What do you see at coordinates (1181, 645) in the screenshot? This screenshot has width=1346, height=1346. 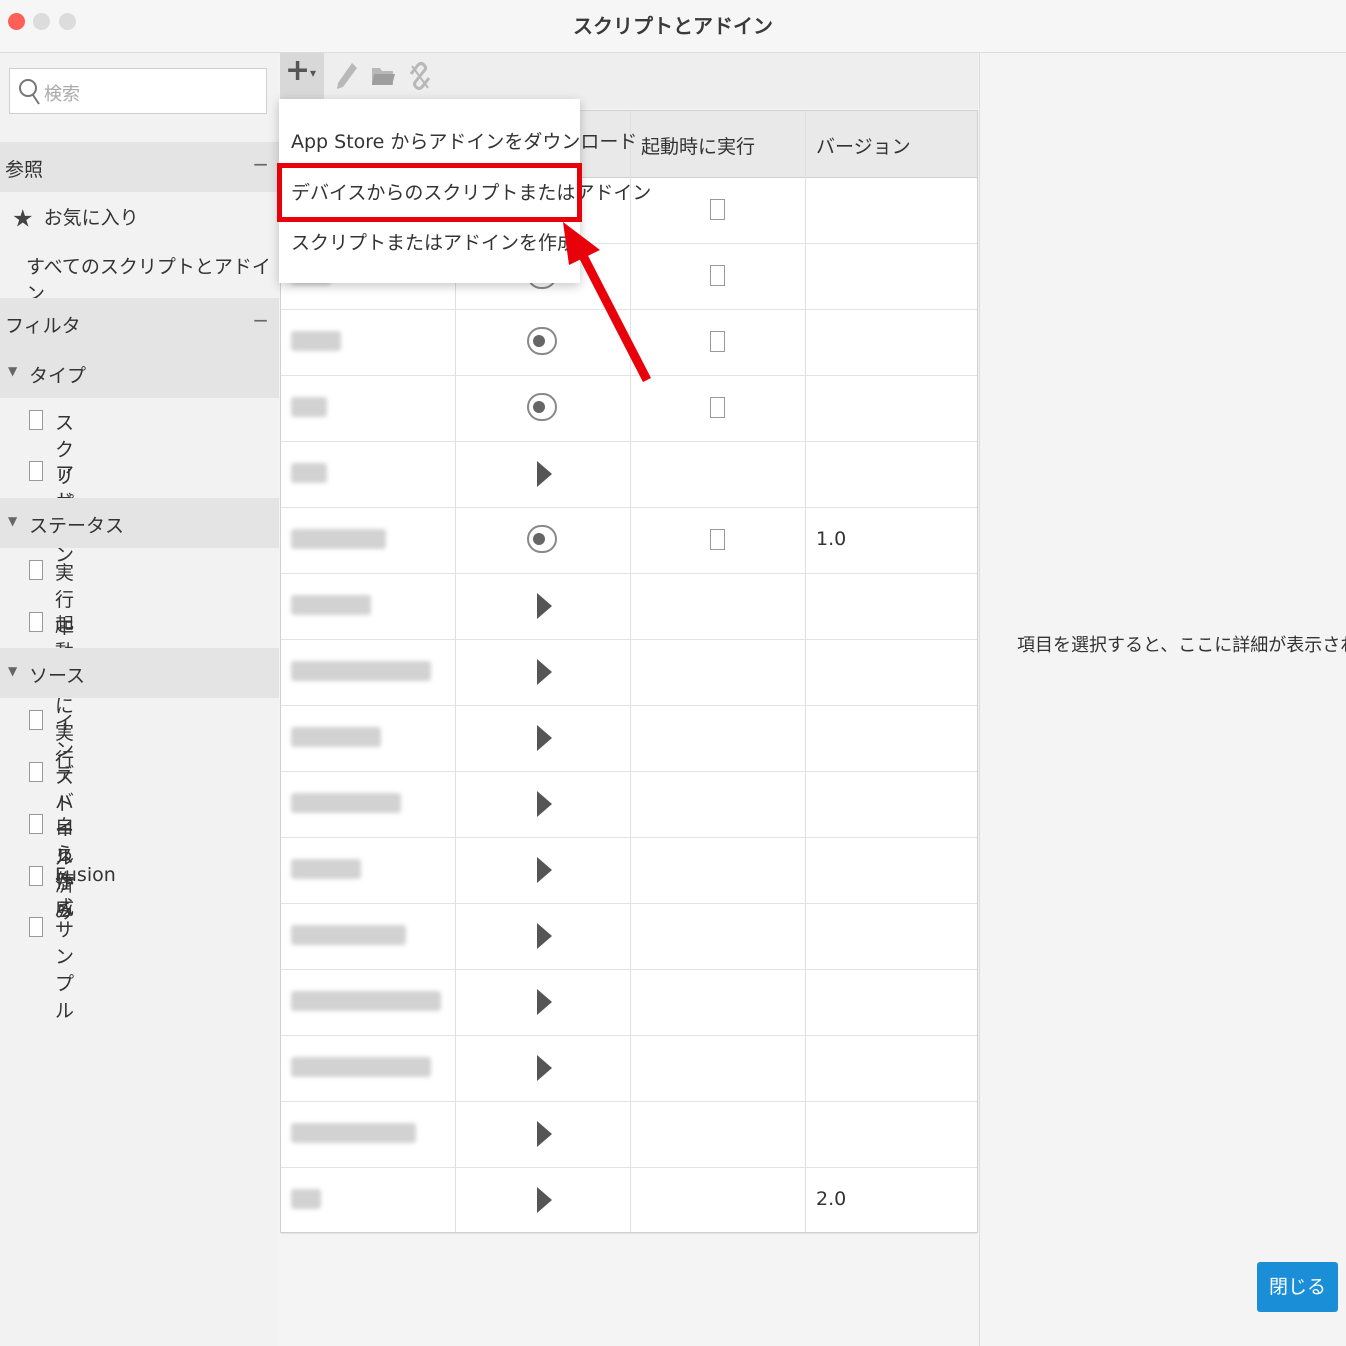 I see `details-placeholder: 項目を選択すると、ここに詳細が表示されます` at bounding box center [1181, 645].